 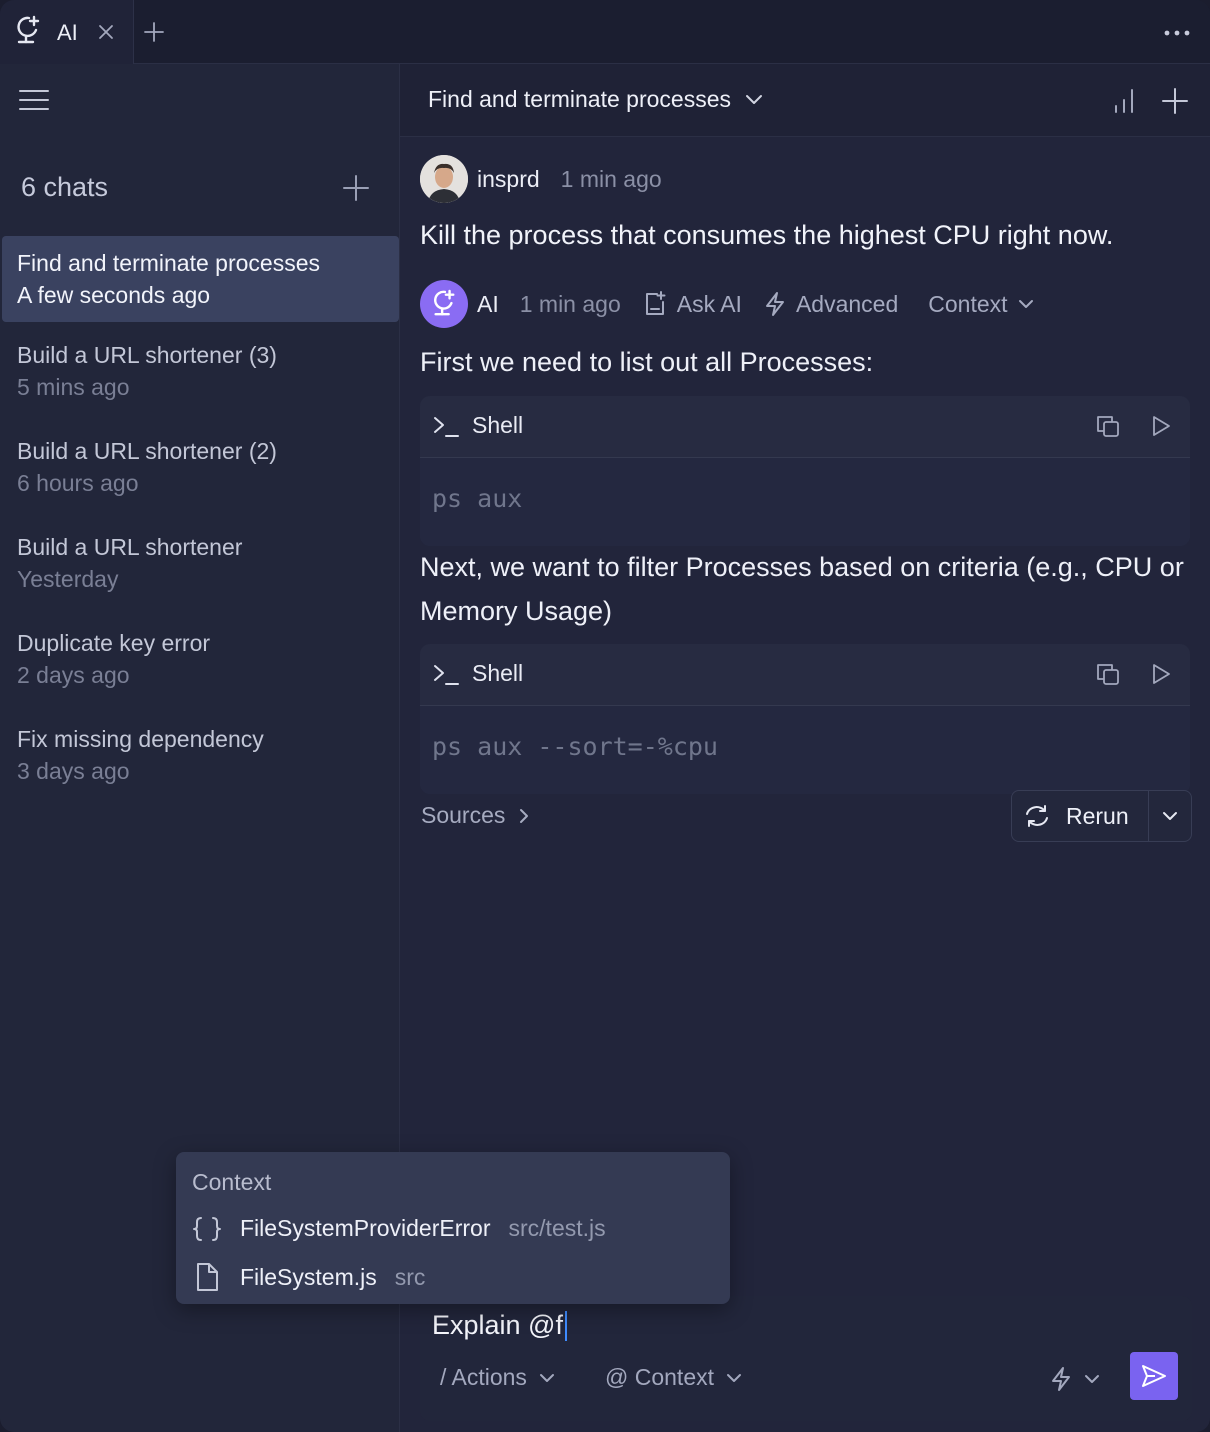 I want to click on composer-input-text: Explain @f, so click(x=497, y=1325).